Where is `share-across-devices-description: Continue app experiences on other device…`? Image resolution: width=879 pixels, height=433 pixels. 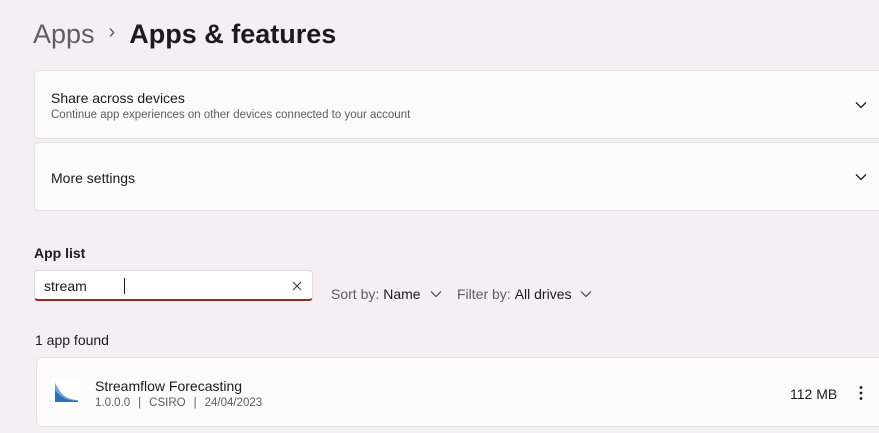 share-across-devices-description: Continue app experiences on other device… is located at coordinates (231, 115).